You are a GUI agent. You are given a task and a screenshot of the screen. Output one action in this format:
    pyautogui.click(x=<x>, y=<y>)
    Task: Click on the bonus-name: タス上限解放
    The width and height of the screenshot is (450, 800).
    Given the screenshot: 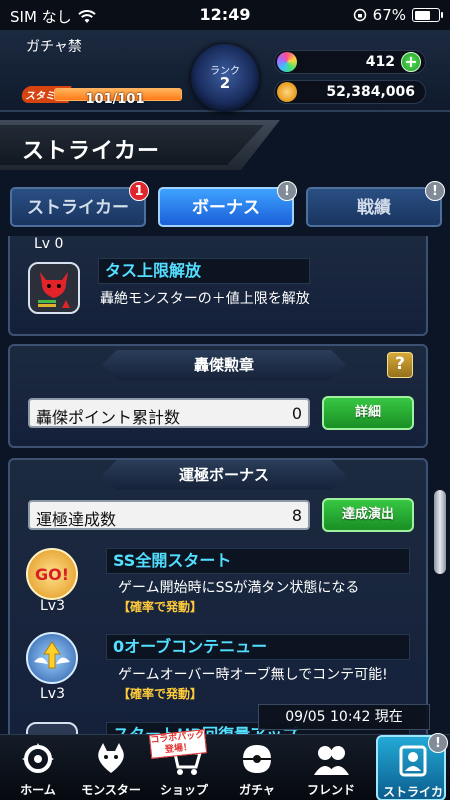 What is the action you would take?
    pyautogui.click(x=204, y=271)
    